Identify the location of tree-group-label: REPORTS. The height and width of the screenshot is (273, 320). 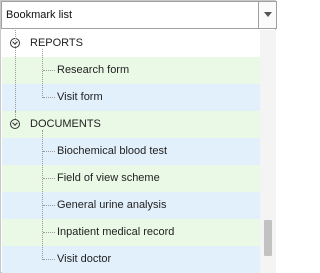
(56, 43).